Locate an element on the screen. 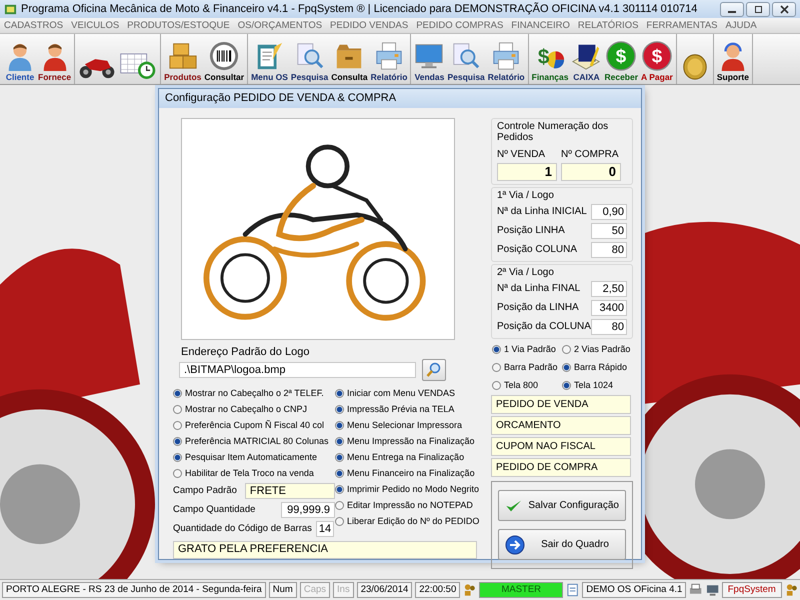 The width and height of the screenshot is (800, 600). input-field: FRETE is located at coordinates (289, 490).